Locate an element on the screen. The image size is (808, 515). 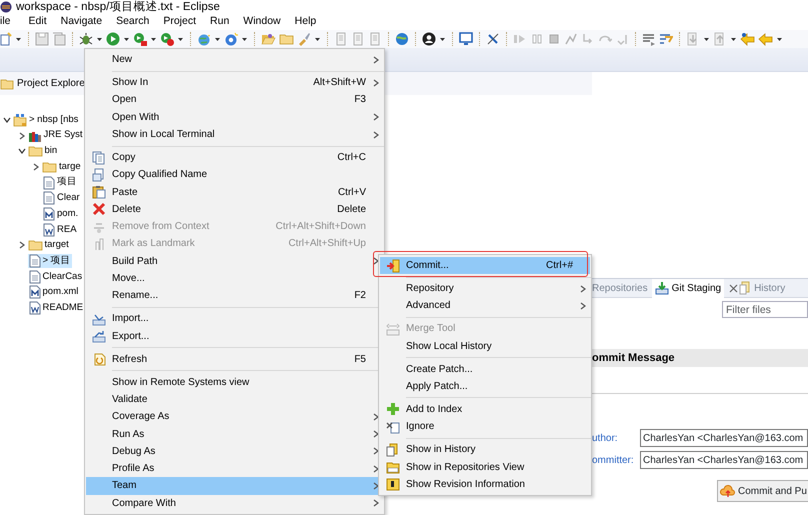
tree-item: REA is located at coordinates (60, 229).